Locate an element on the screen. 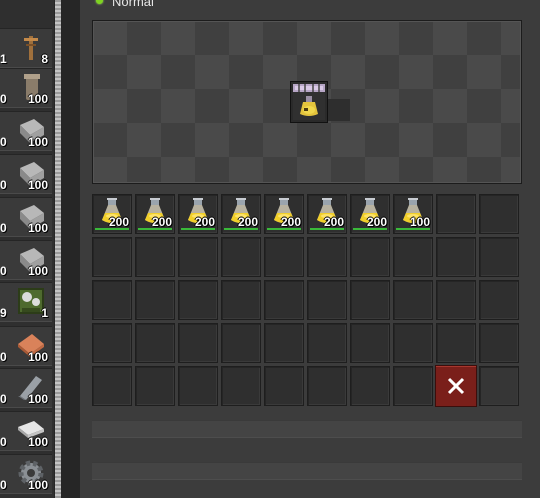  inventory-slot-assembling-machine: 9 1 is located at coordinates (26, 302).